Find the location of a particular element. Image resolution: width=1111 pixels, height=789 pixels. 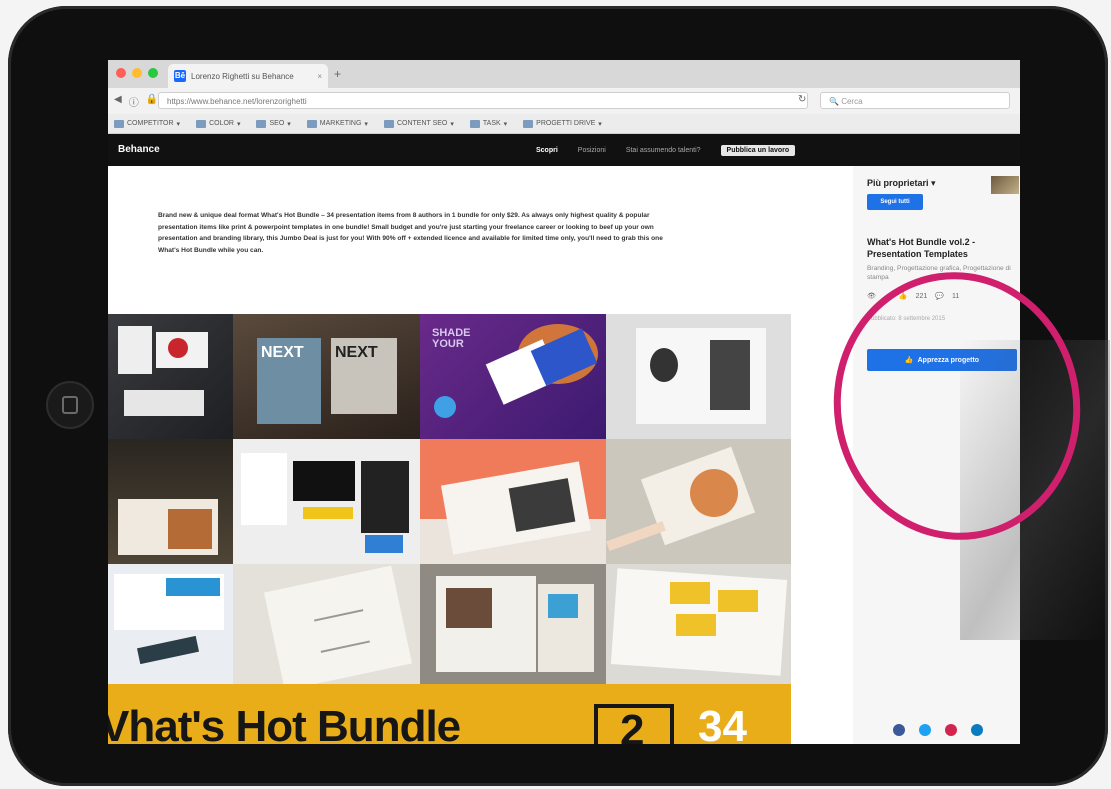

bookmark-folder: COMPETITOR ▾ is located at coordinates (147, 123).